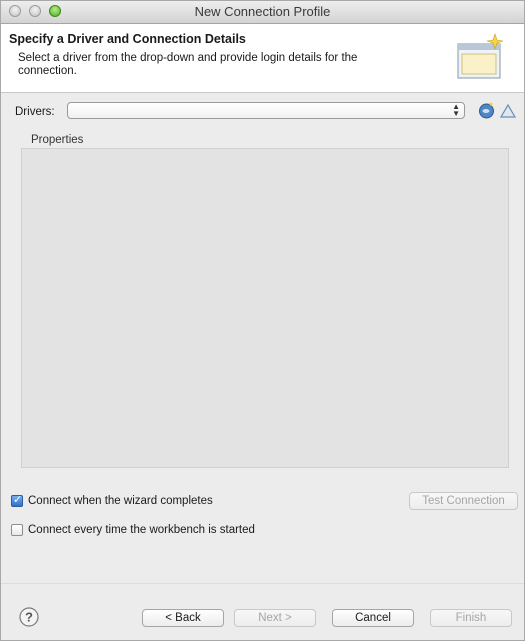 This screenshot has height=641, width=525. I want to click on connect-on-finish-checkbox, so click(17, 500).